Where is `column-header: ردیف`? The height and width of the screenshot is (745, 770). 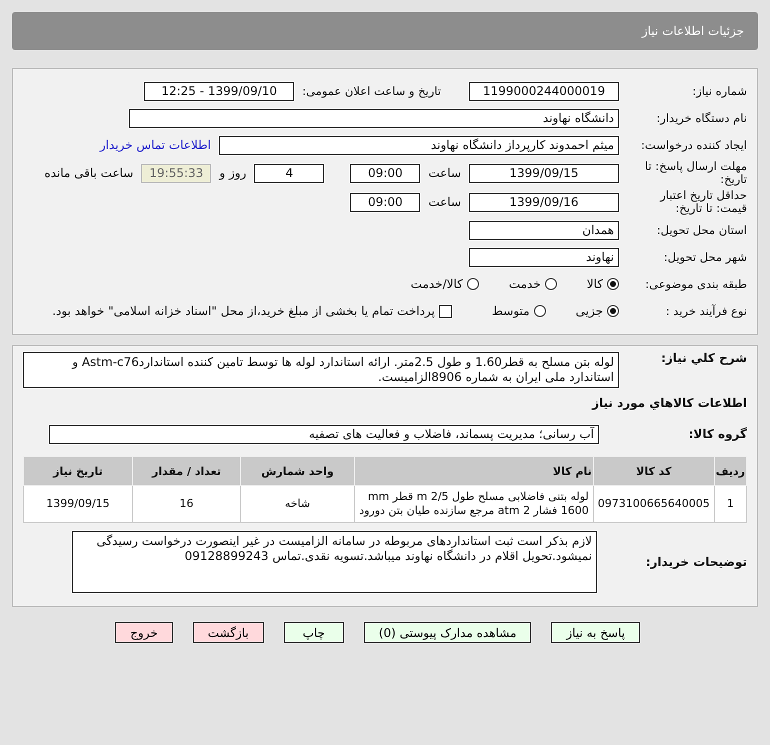
column-header: ردیف is located at coordinates (730, 471).